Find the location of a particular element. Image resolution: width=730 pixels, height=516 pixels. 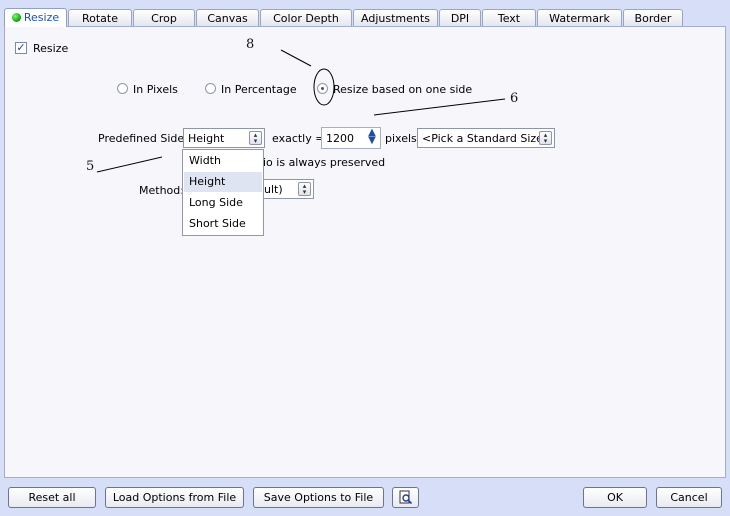

tab-color-depth: Color Depth is located at coordinates (306, 17).